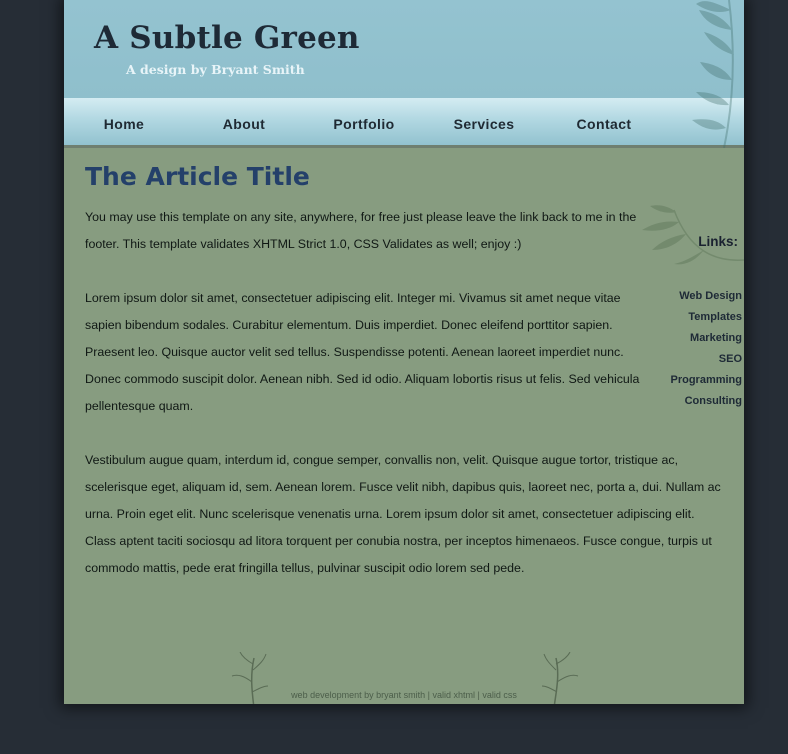 The height and width of the screenshot is (754, 788). What do you see at coordinates (124, 121) in the screenshot?
I see `nav-home: Home` at bounding box center [124, 121].